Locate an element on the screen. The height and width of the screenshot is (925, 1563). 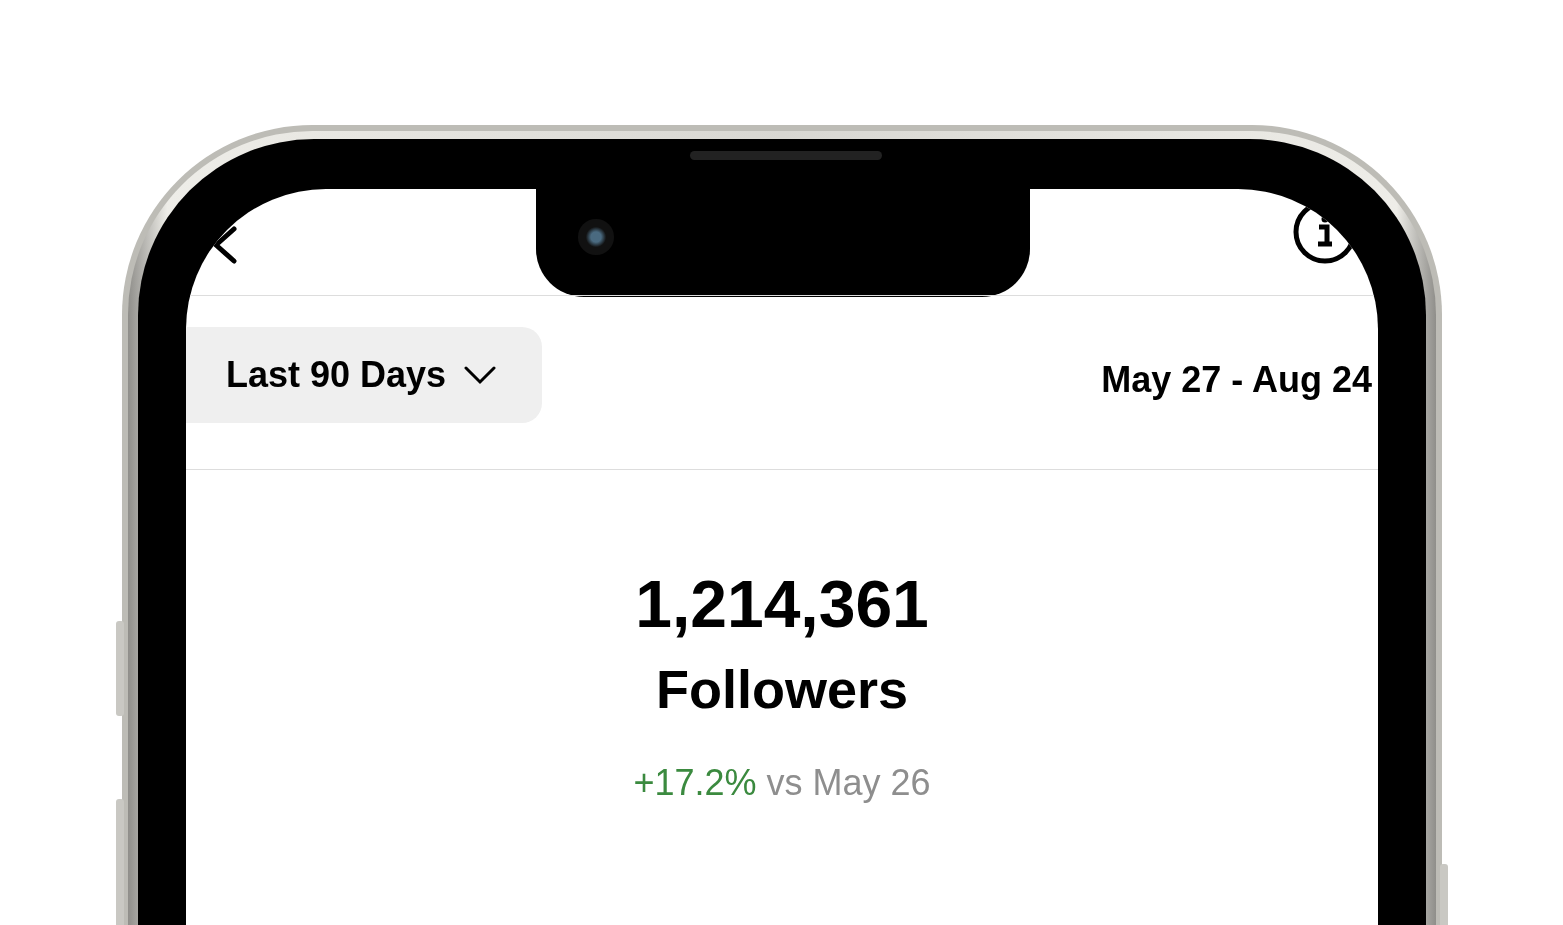
range-dropdown: Last 90 Days is located at coordinates (364, 374).